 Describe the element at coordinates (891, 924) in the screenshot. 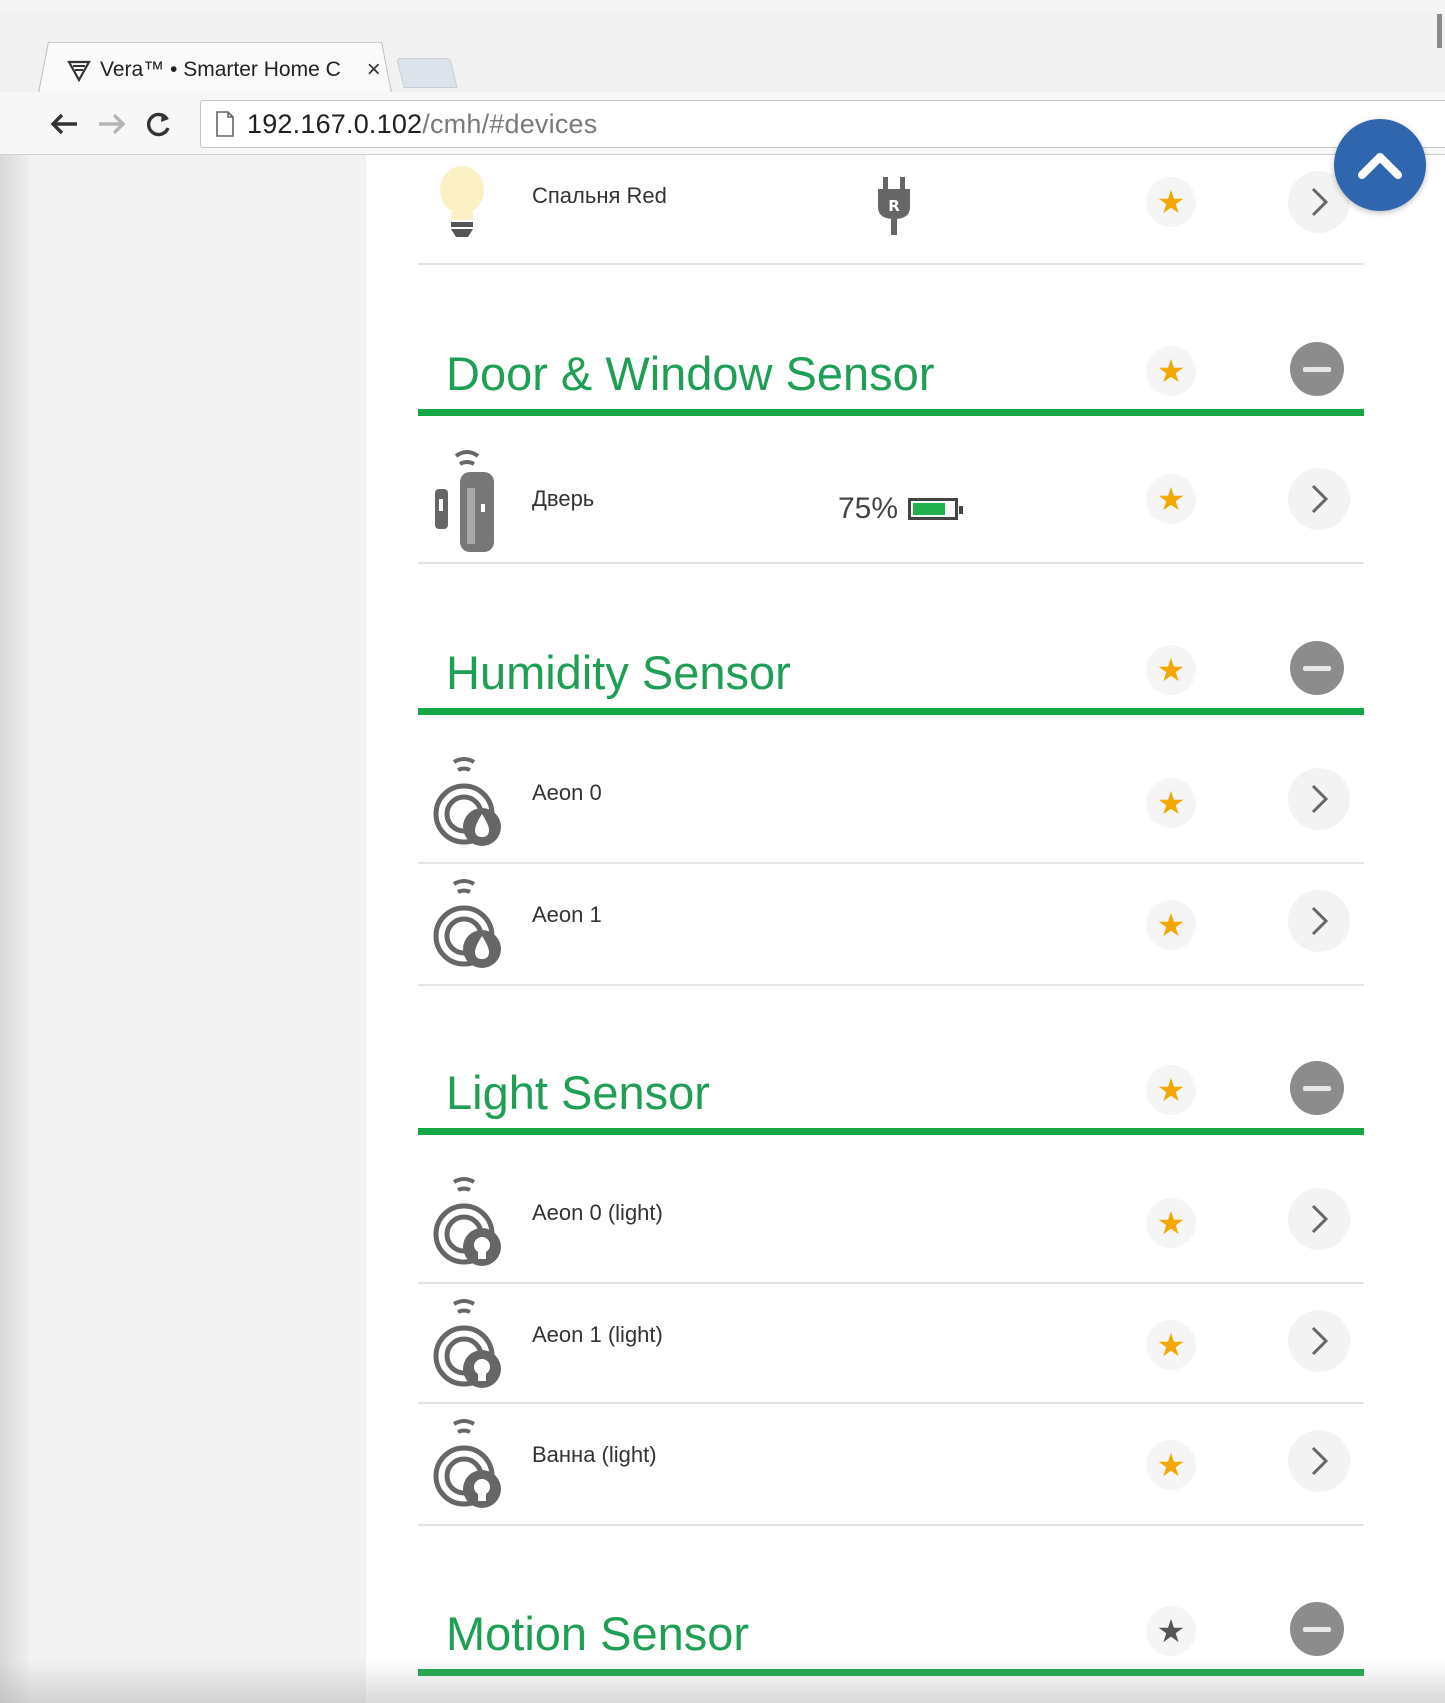

I see `device-row: Aeon 1 ★` at that location.